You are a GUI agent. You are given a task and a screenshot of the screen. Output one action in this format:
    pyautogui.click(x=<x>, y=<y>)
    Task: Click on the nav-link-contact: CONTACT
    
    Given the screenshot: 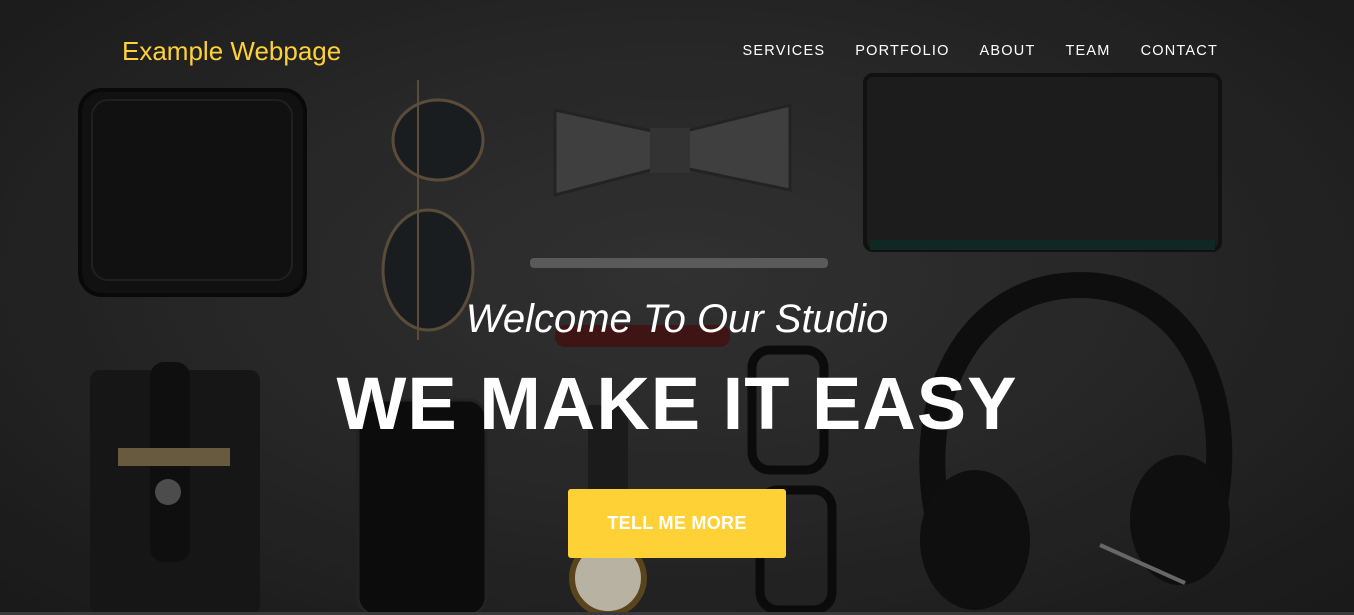 What is the action you would take?
    pyautogui.click(x=1179, y=51)
    